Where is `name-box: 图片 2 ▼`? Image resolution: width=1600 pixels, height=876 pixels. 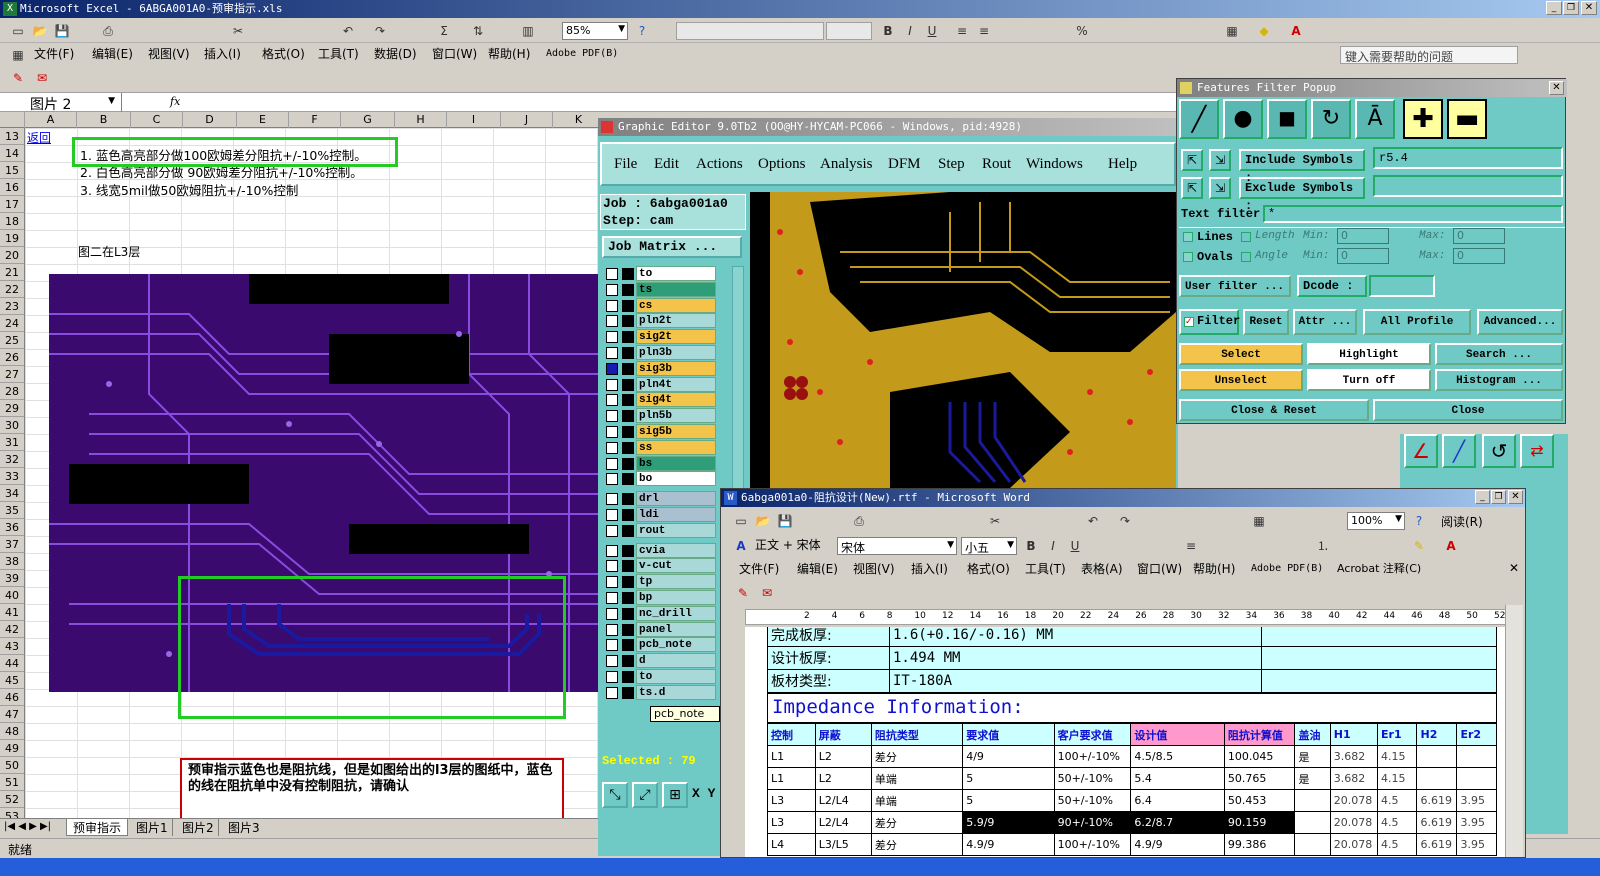
name-box: 图片 2 ▼ is located at coordinates (61, 103).